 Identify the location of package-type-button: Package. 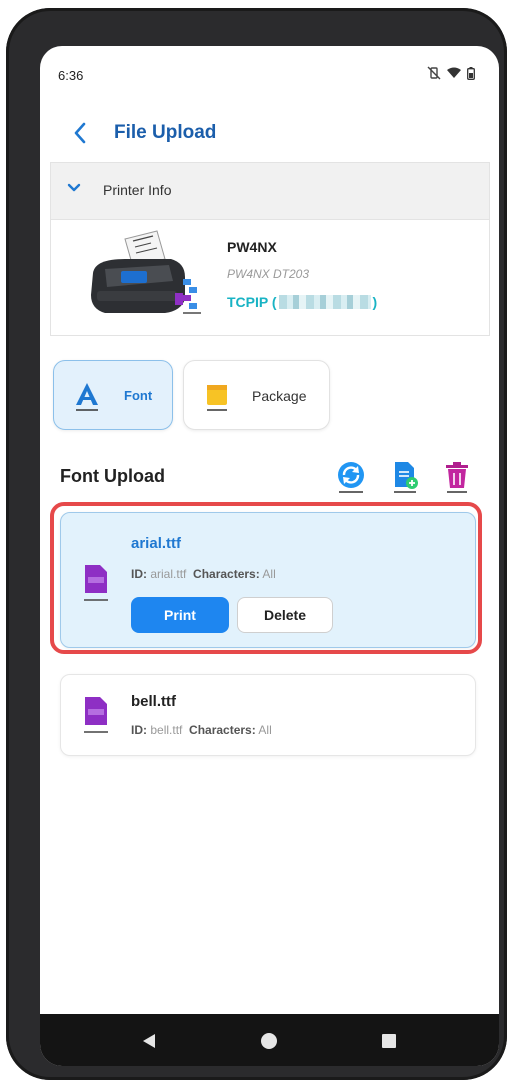
(256, 395).